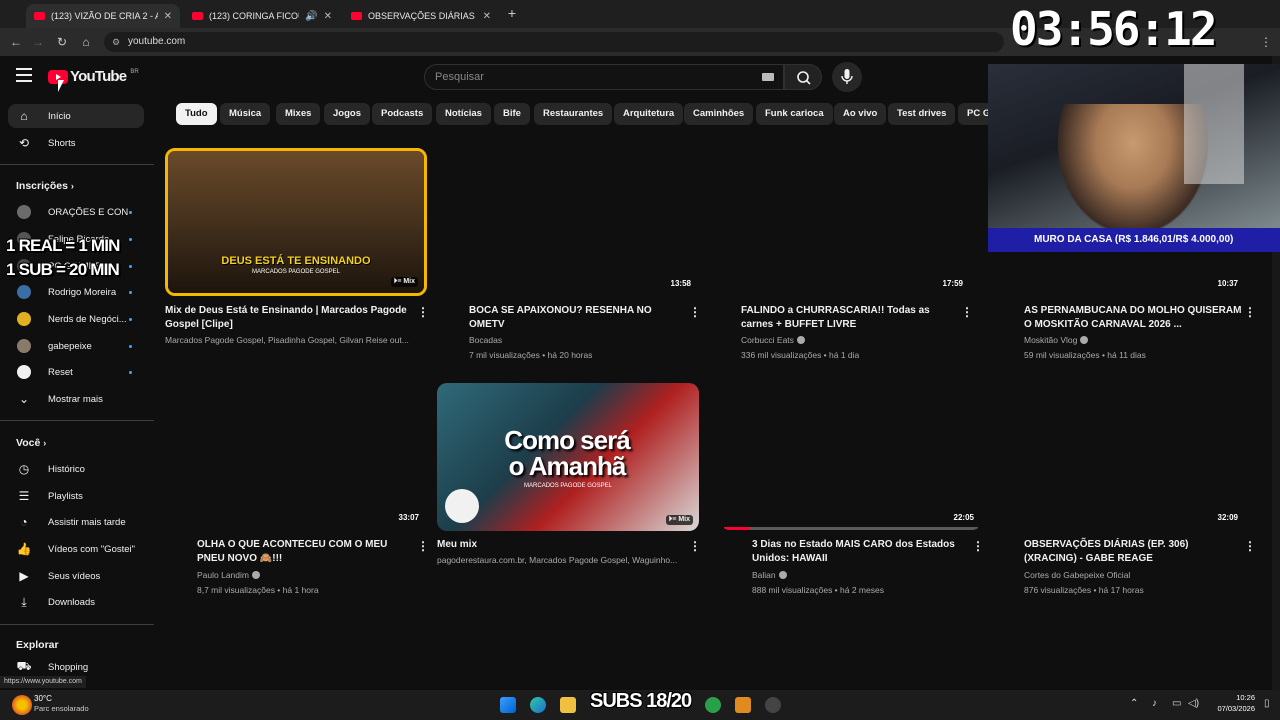 This screenshot has height=720, width=1280. Describe the element at coordinates (76, 522) in the screenshot. I see `sidebar-item-watch-later: ◔ Assistir mais tarde` at that location.